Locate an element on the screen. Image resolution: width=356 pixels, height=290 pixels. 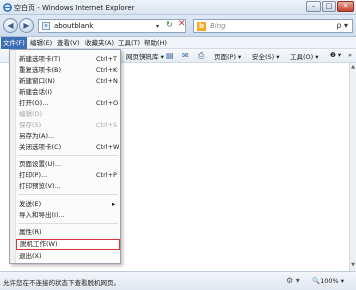
tools-menu: 工具(O) ▾ is located at coordinates (304, 56).